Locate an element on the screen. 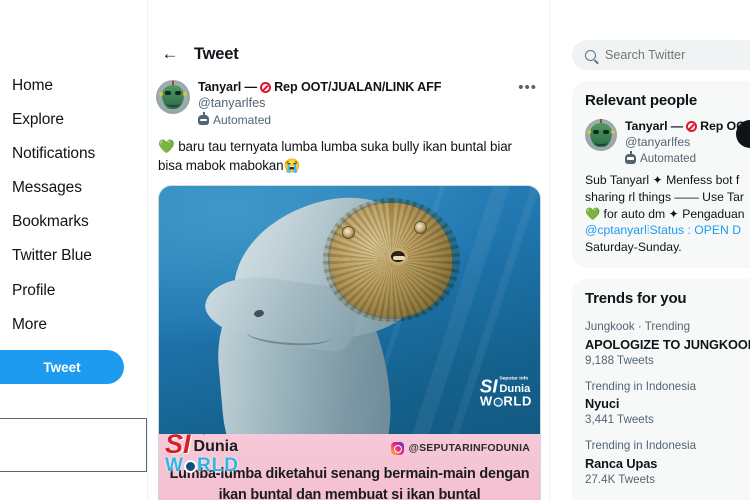  sidebar-item-notifications: Notifications is located at coordinates (74, 154).